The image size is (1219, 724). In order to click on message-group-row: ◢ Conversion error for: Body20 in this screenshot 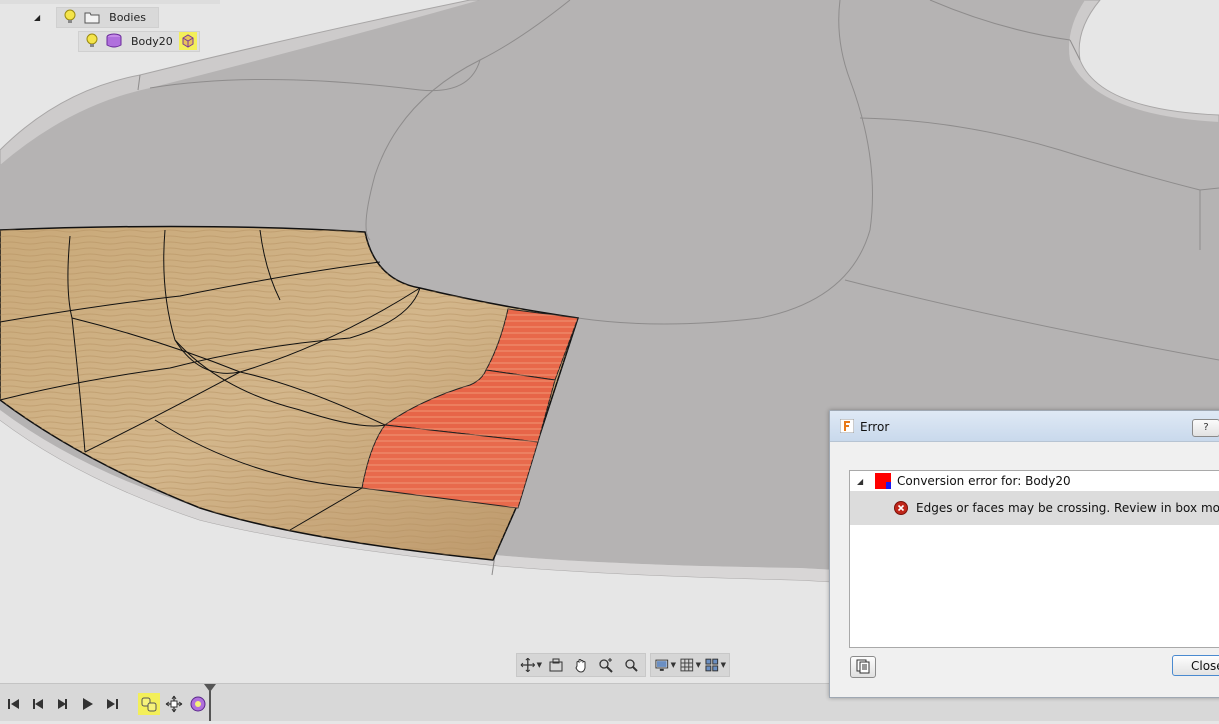, I will do `click(1034, 481)`.